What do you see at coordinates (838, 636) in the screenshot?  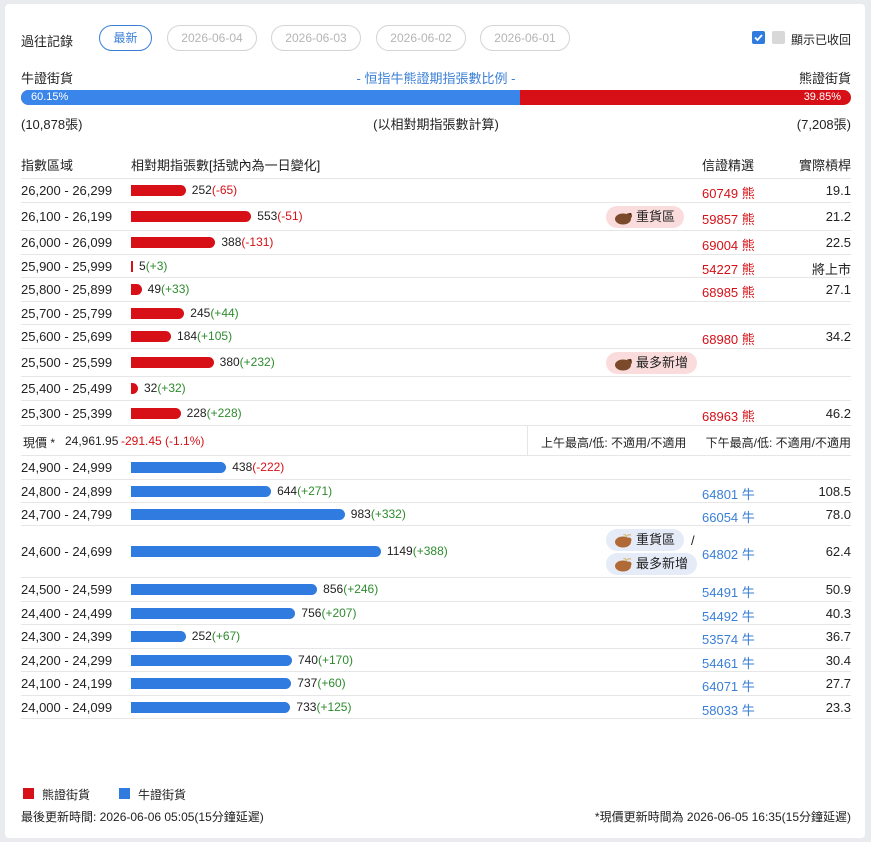 I see `effective-gearing: 36.7` at bounding box center [838, 636].